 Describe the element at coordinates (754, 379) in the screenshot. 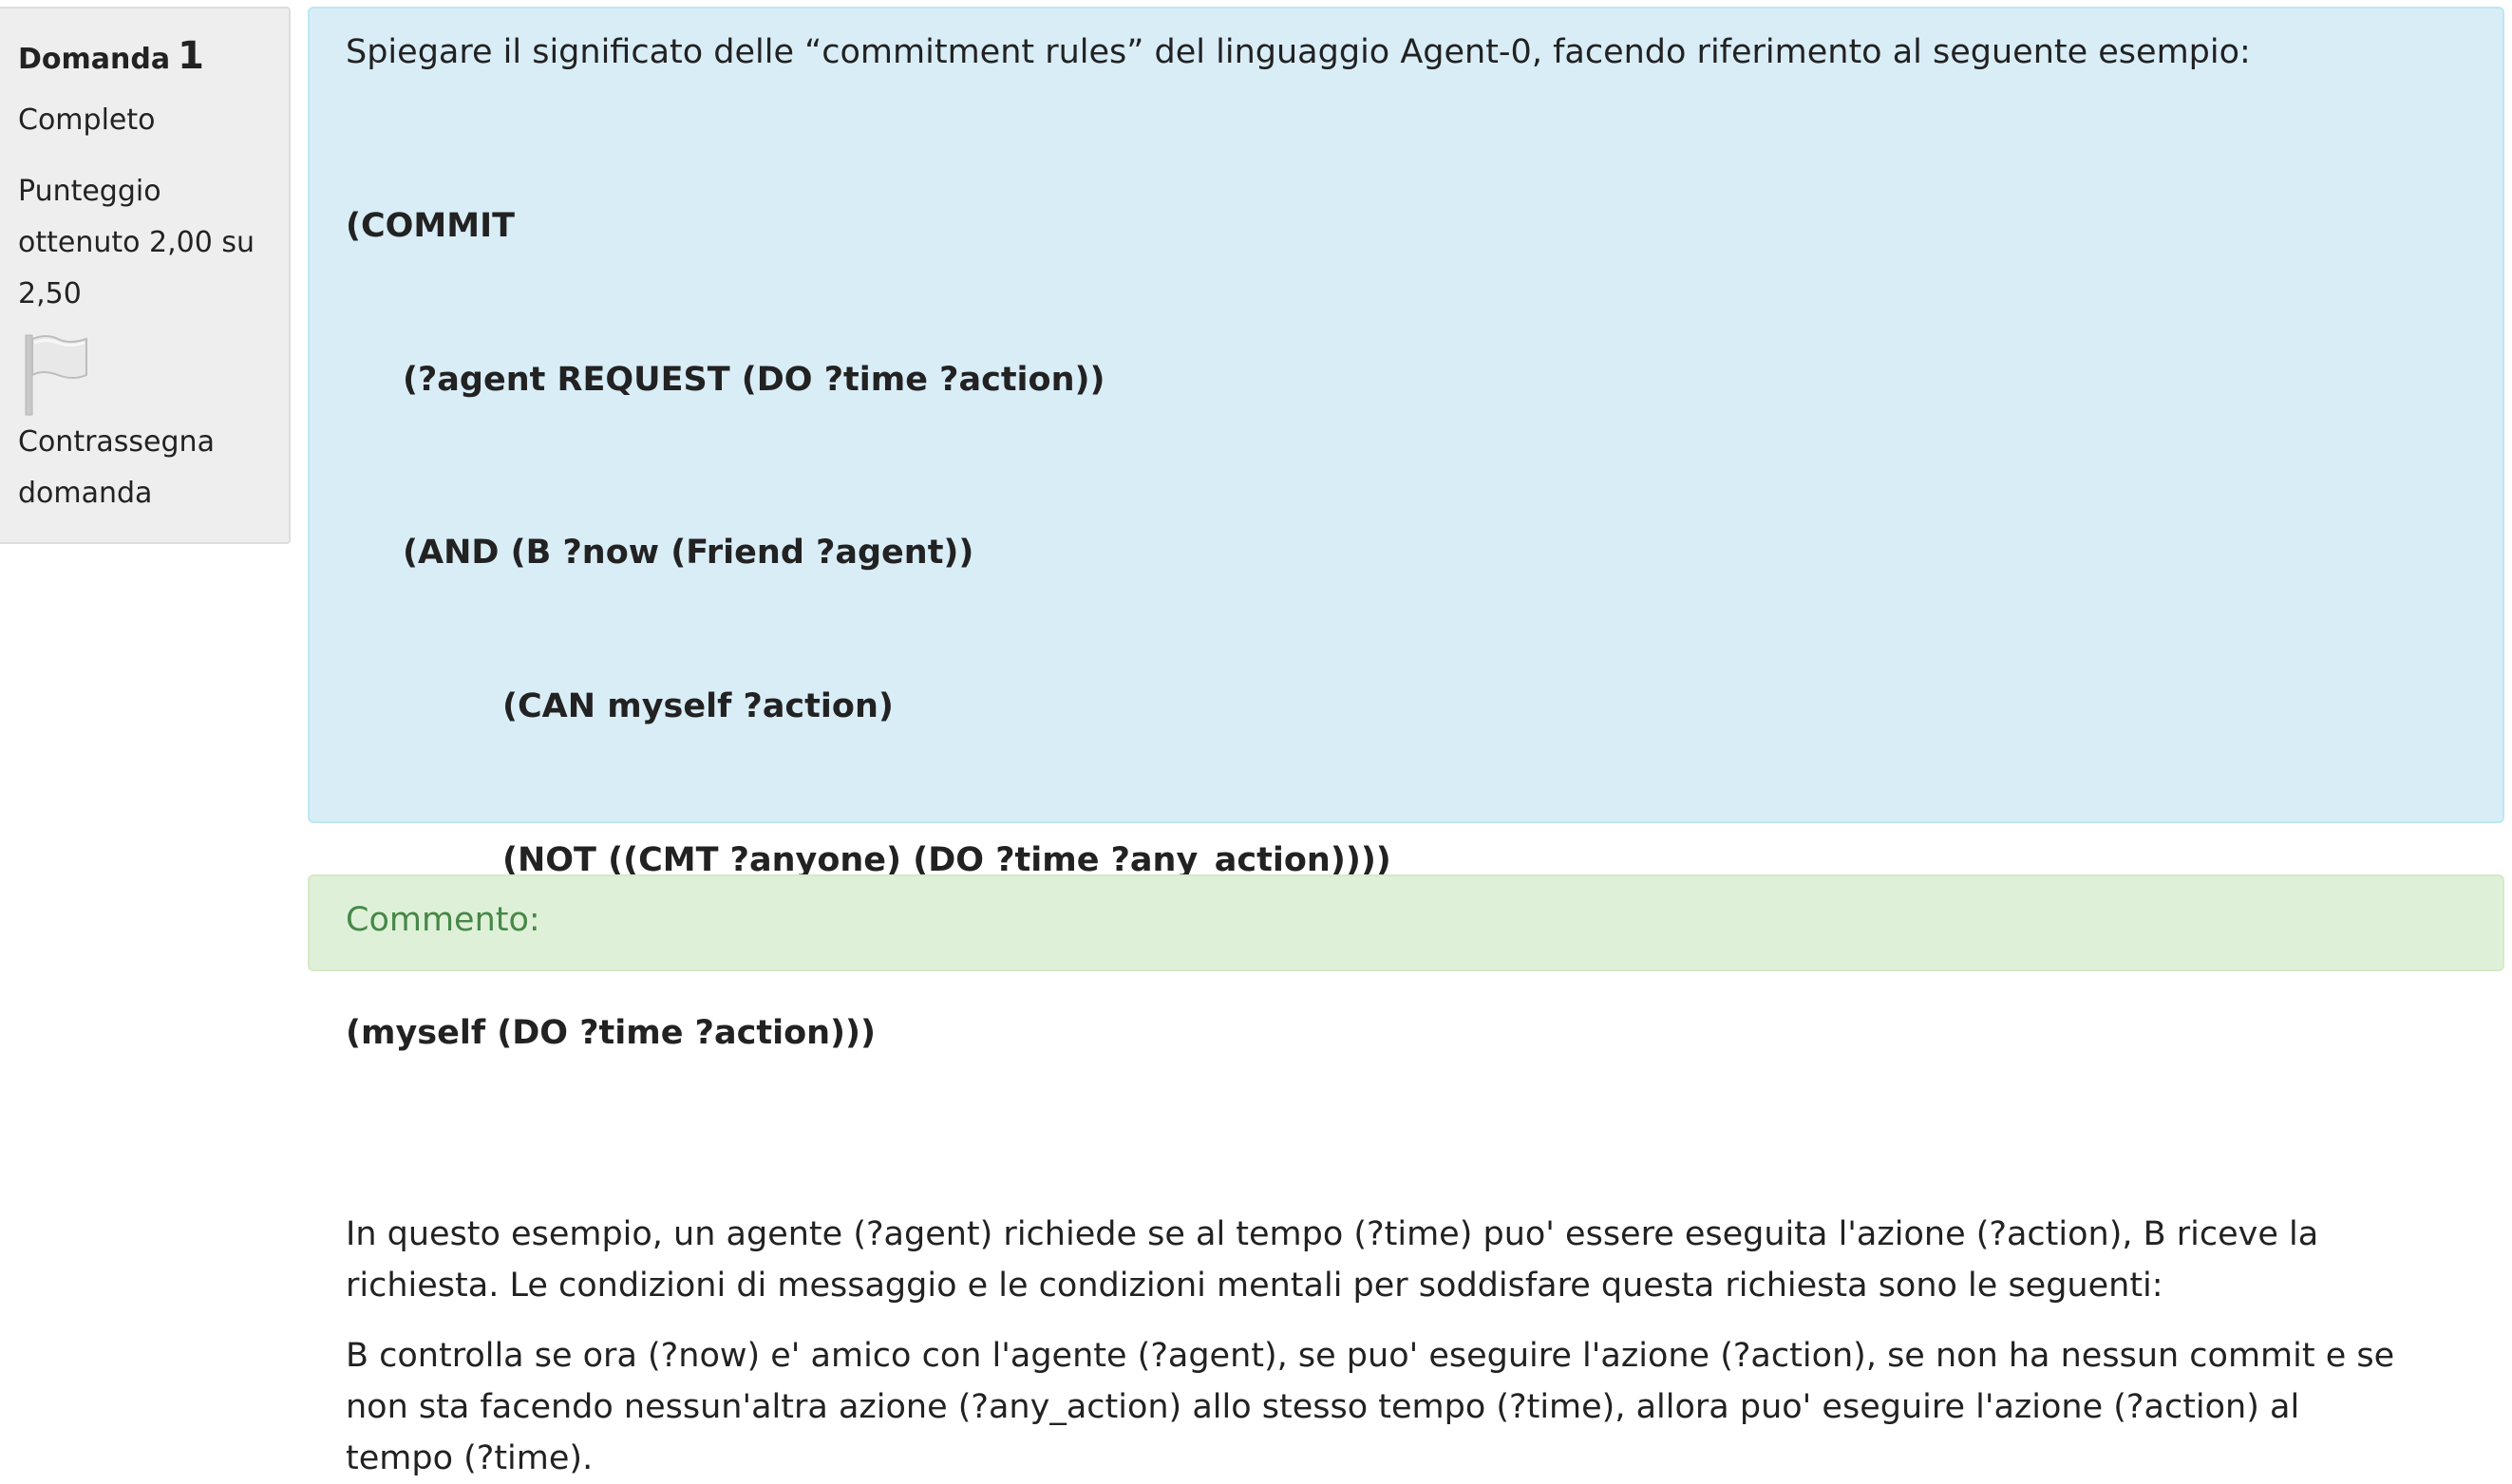

I see `code-line: (?agent REQUEST (DO ?time ?action))` at that location.